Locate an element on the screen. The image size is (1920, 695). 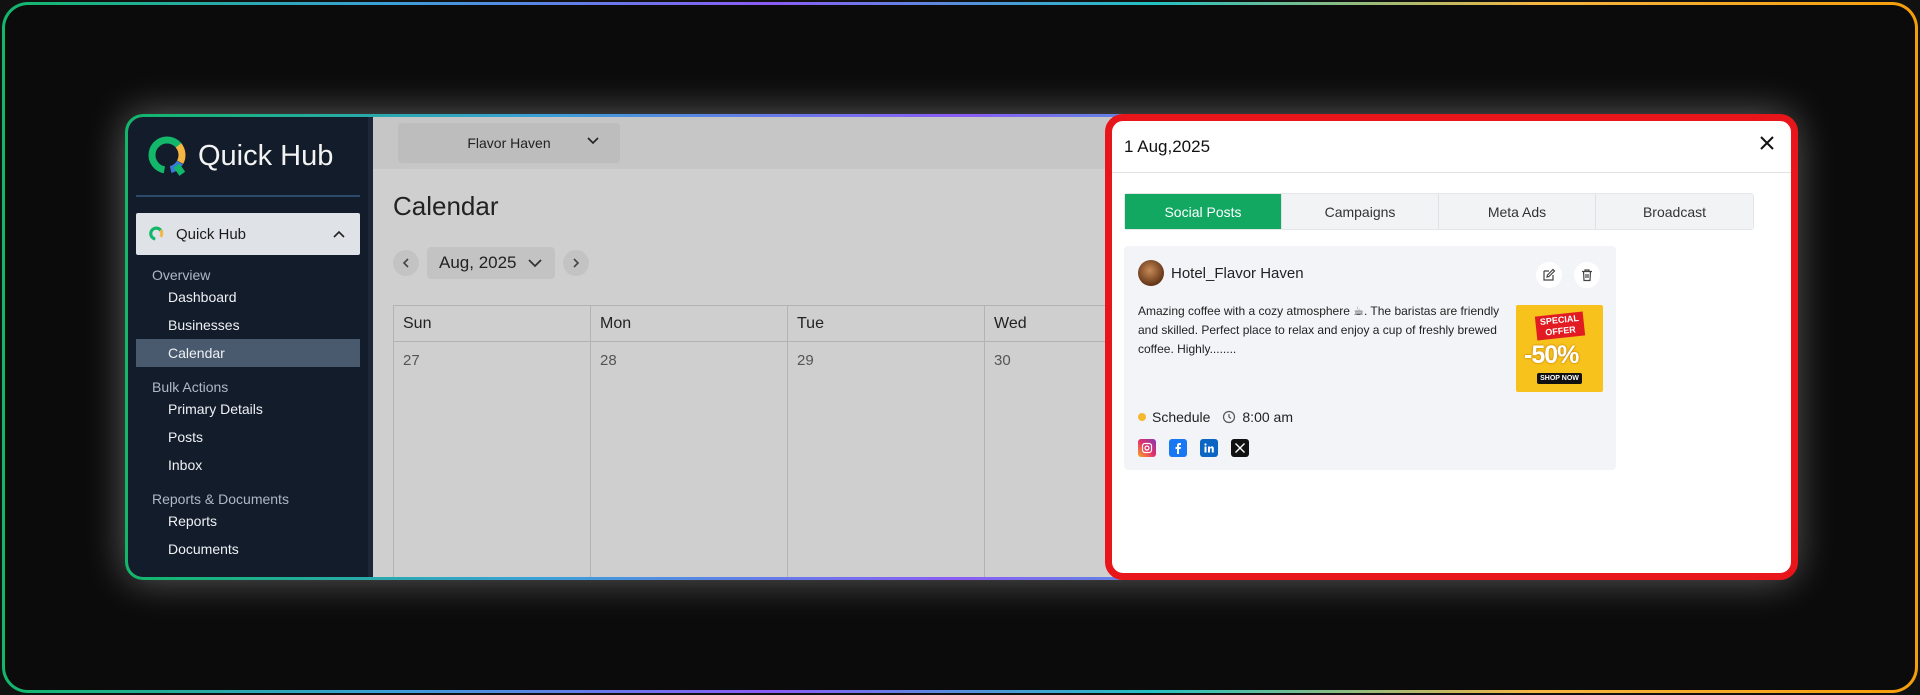
promo-discount: -50% is located at coordinates (1551, 355).